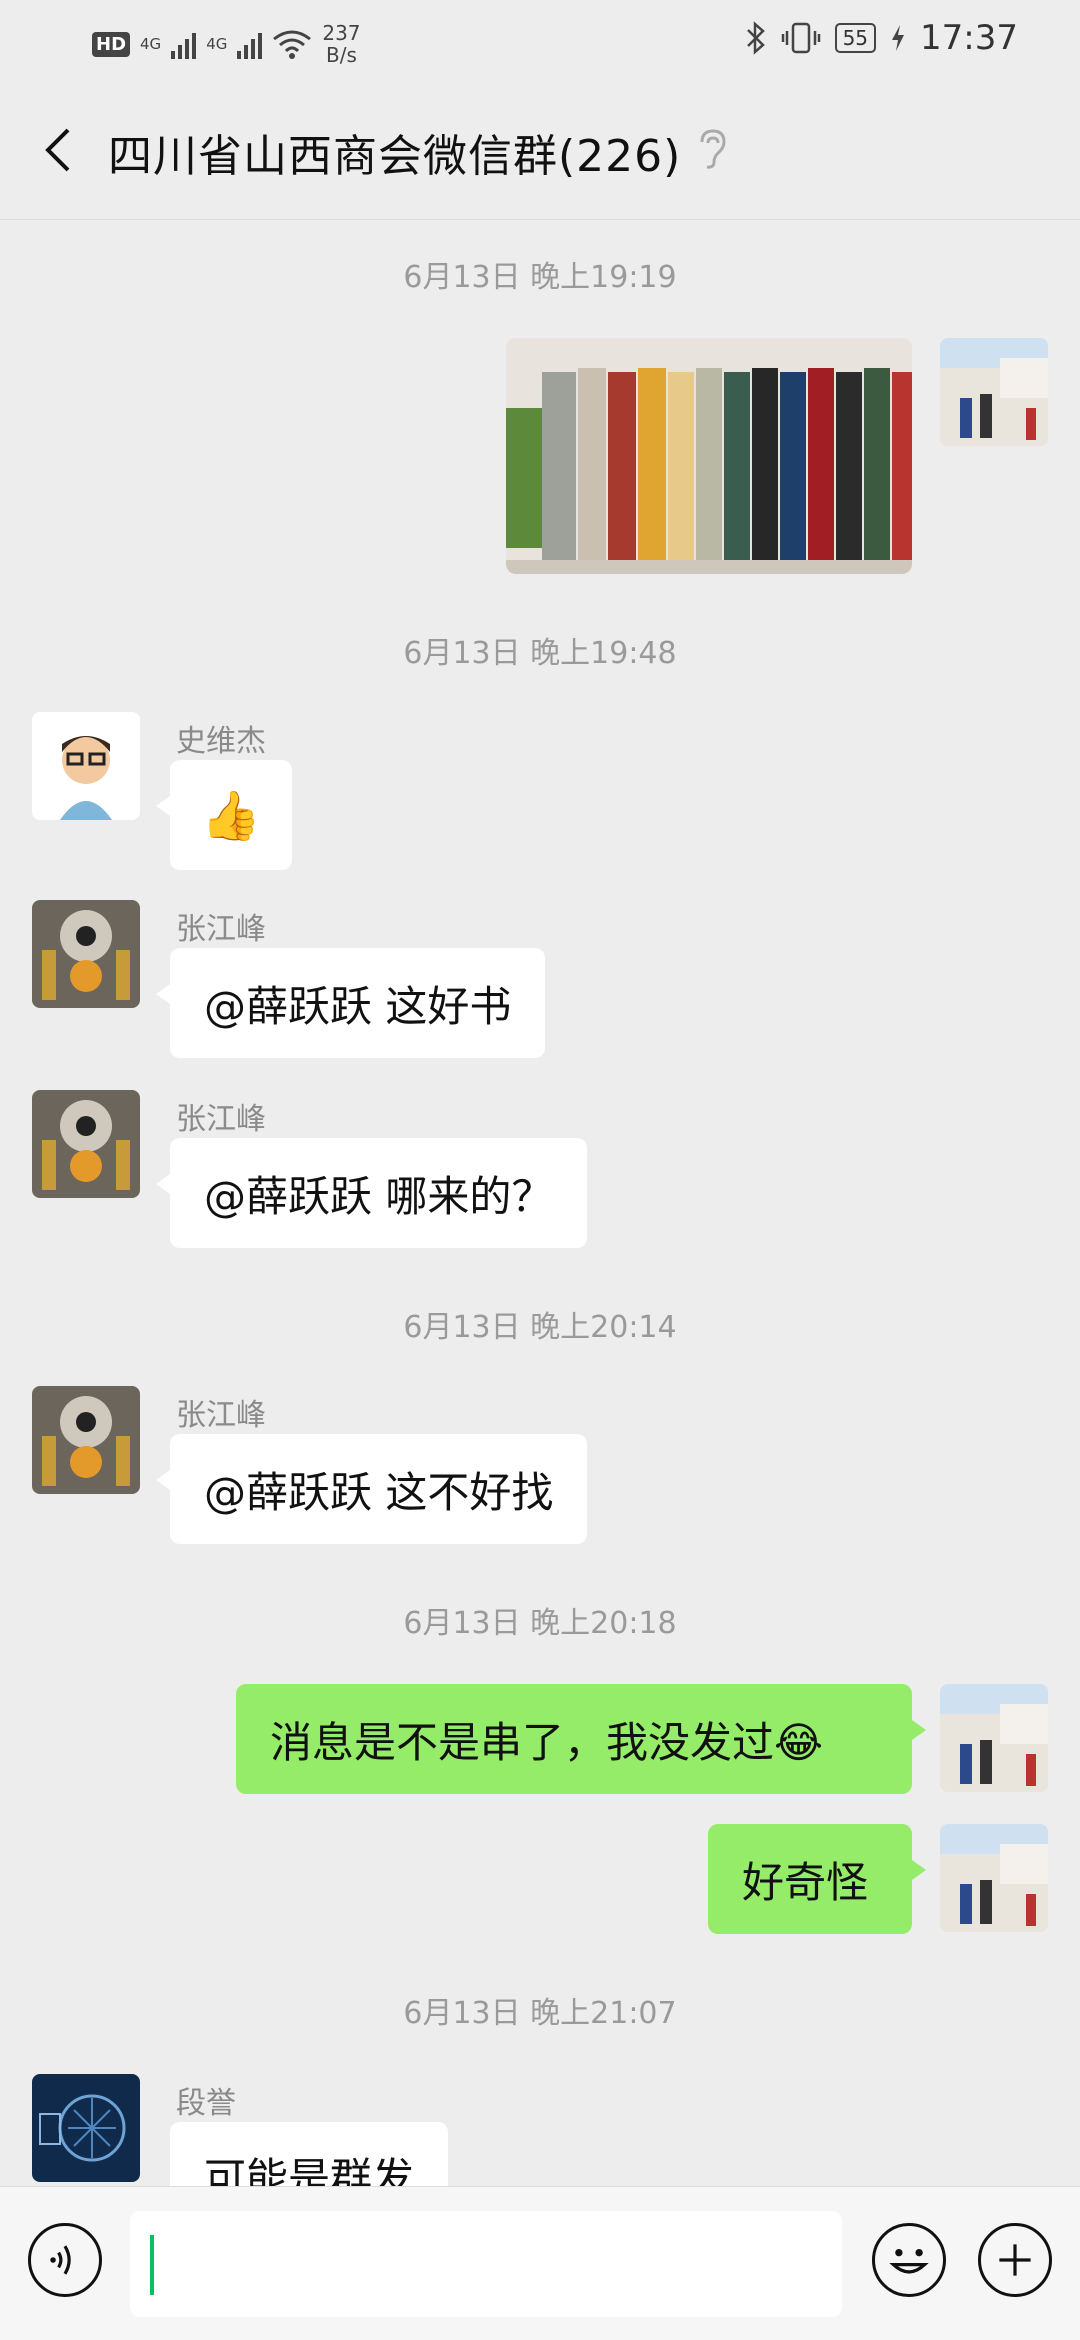 The height and width of the screenshot is (2340, 1080). I want to click on input-bar, so click(540, 2263).